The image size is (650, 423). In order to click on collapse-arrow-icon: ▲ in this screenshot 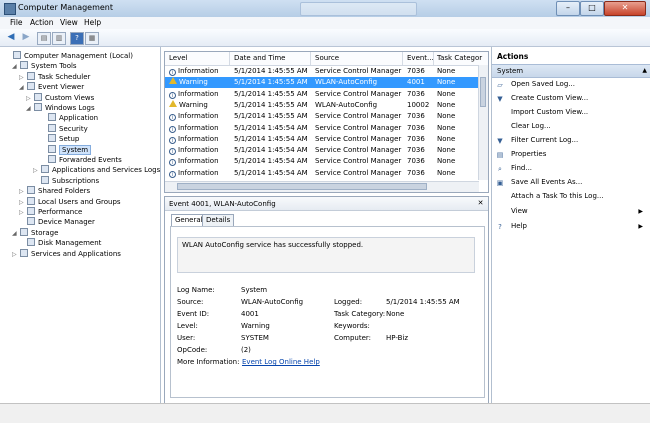, I will do `click(644, 70)`.